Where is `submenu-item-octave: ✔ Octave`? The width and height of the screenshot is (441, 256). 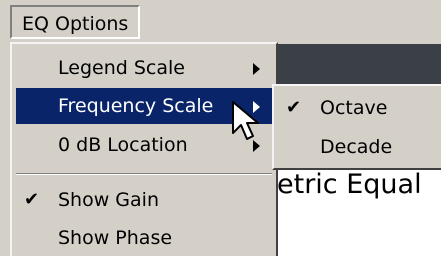 submenu-item-octave: ✔ Octave is located at coordinates (357, 108).